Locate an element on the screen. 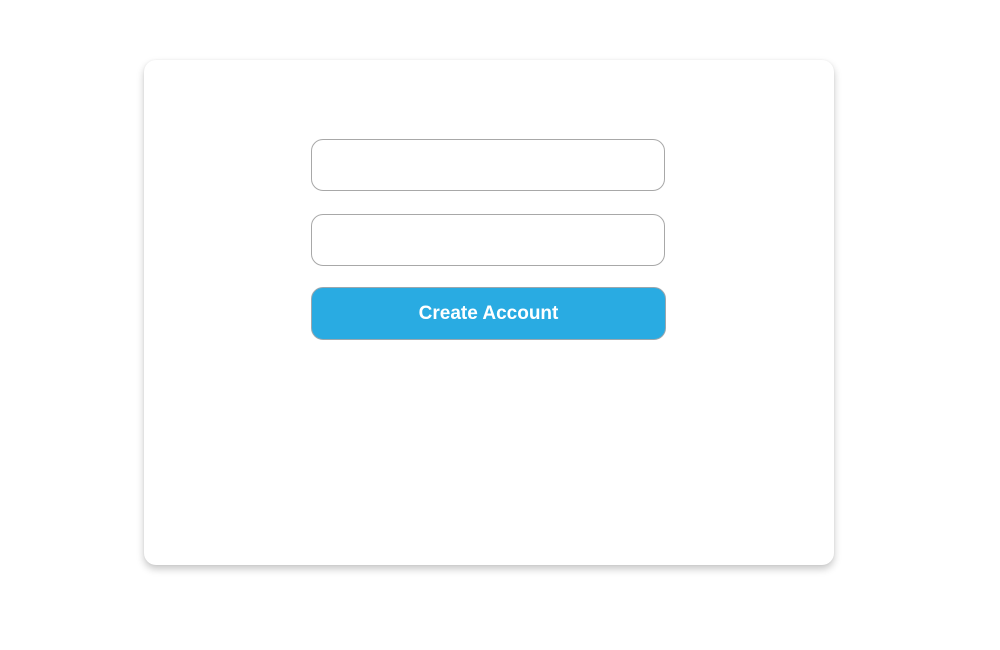  first-input-field is located at coordinates (488, 165).